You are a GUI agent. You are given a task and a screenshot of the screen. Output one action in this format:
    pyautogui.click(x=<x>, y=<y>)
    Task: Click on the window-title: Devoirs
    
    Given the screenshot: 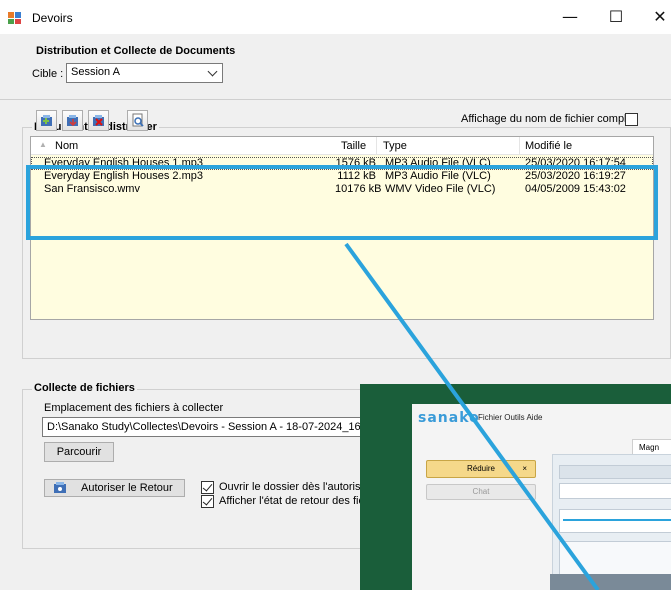 What is the action you would take?
    pyautogui.click(x=52, y=18)
    